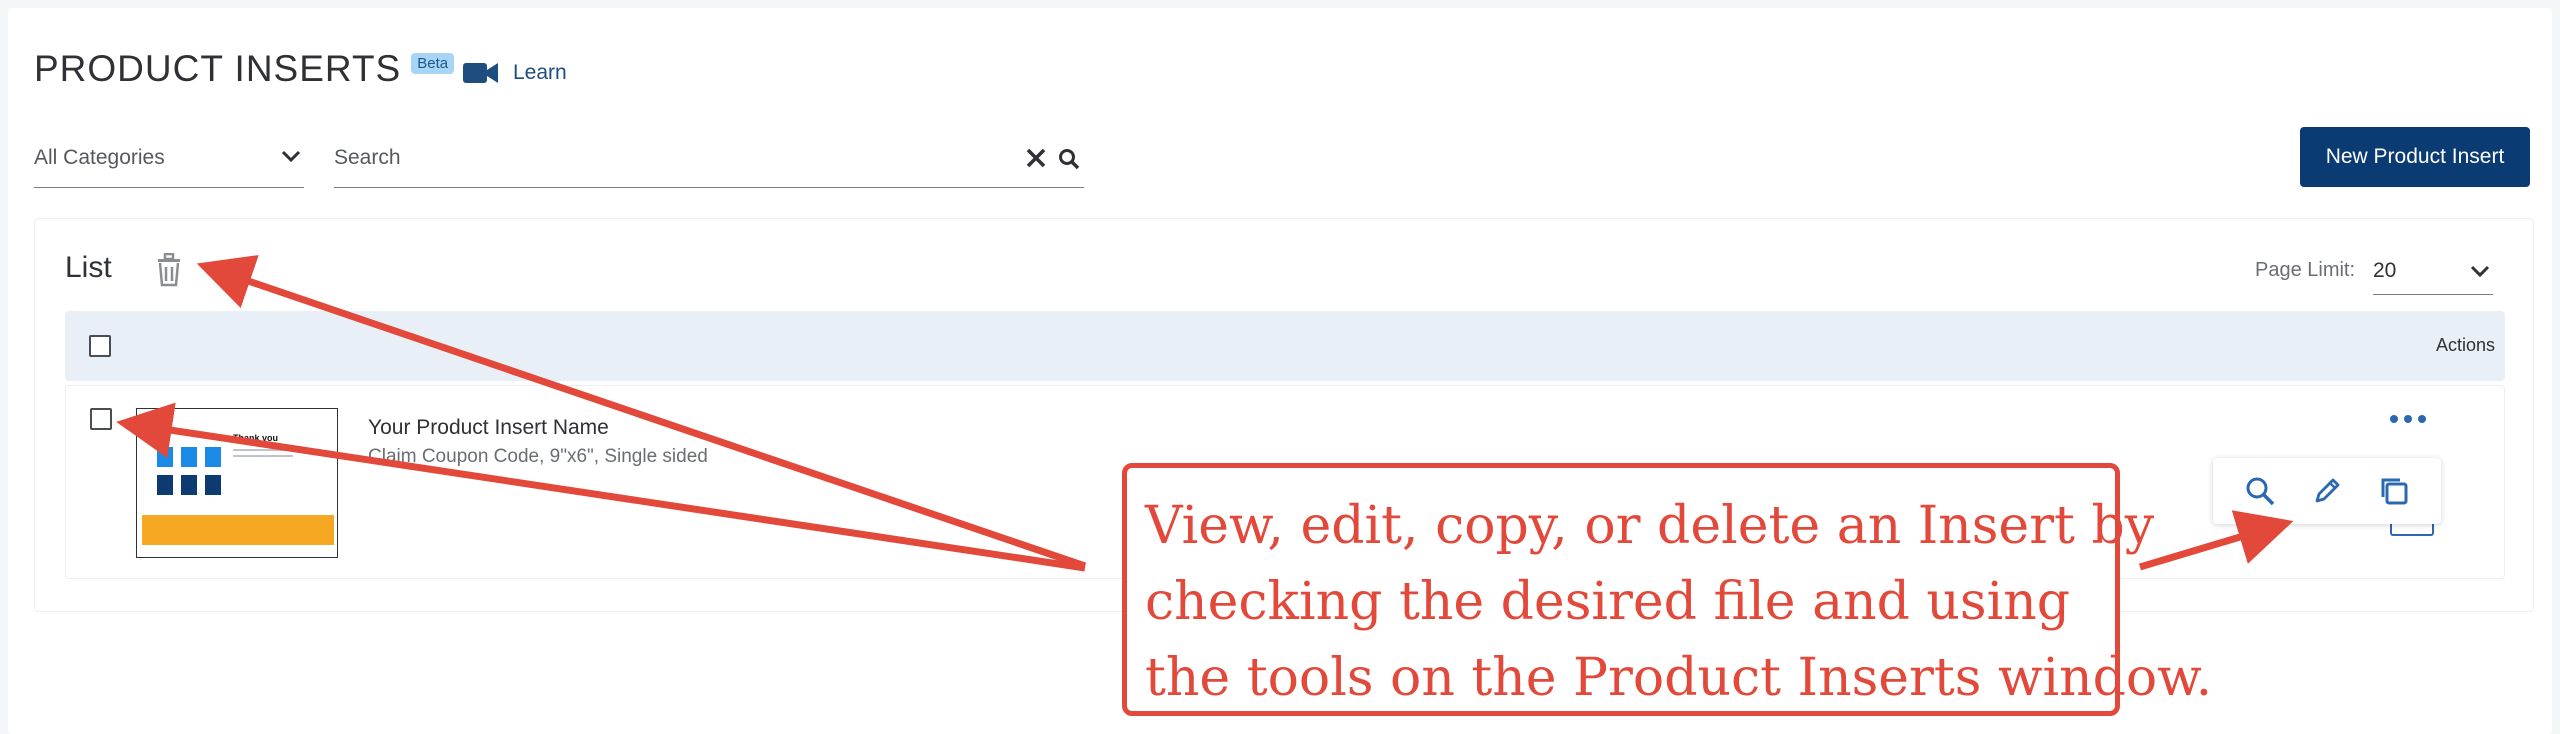 The width and height of the screenshot is (2560, 734). Describe the element at coordinates (88, 267) in the screenshot. I see `list-title: List` at that location.